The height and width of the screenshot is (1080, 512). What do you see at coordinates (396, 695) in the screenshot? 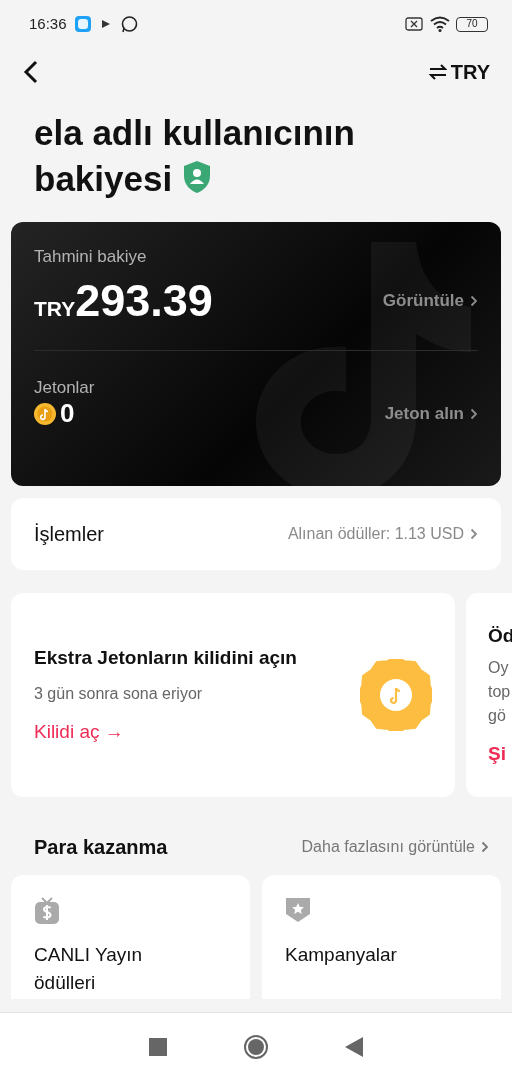
I see `coin-badge-icon` at bounding box center [396, 695].